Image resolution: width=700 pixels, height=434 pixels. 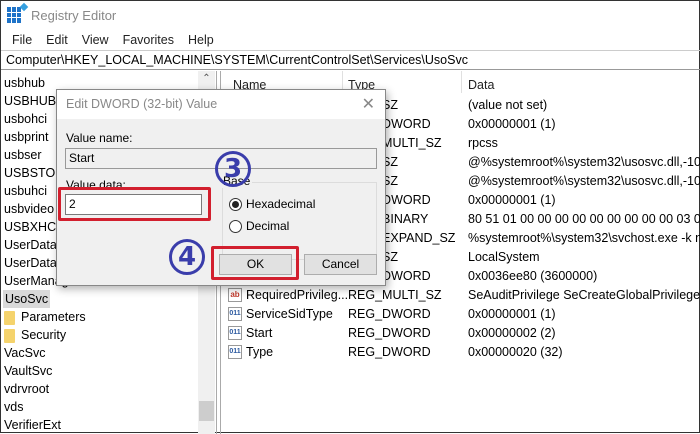 I want to click on menu-bar: File Edit View Favorites Help, so click(x=111, y=40).